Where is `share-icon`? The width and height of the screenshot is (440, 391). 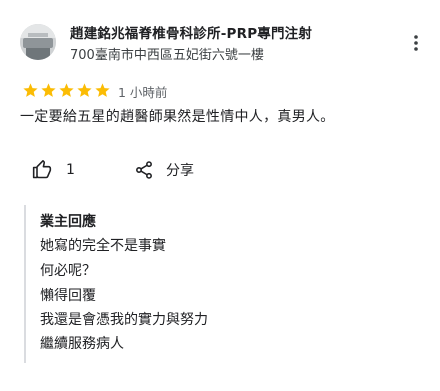 share-icon is located at coordinates (144, 170).